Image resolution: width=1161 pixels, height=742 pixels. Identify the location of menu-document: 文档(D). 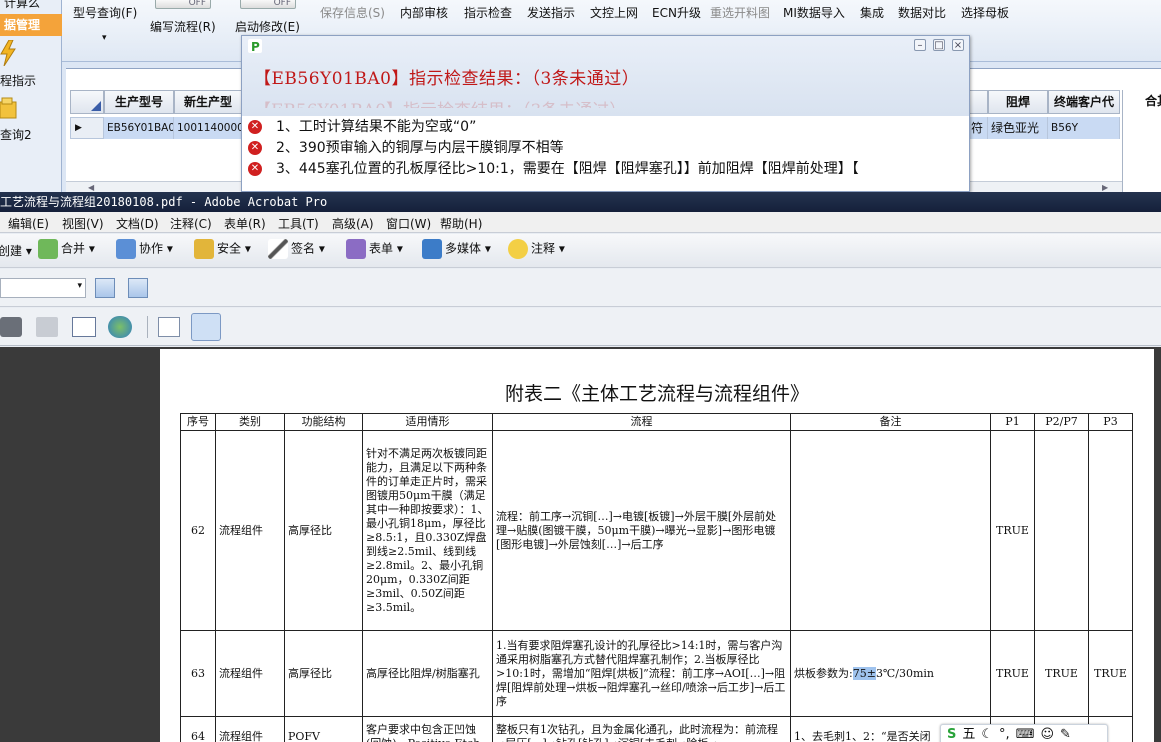
(137, 223).